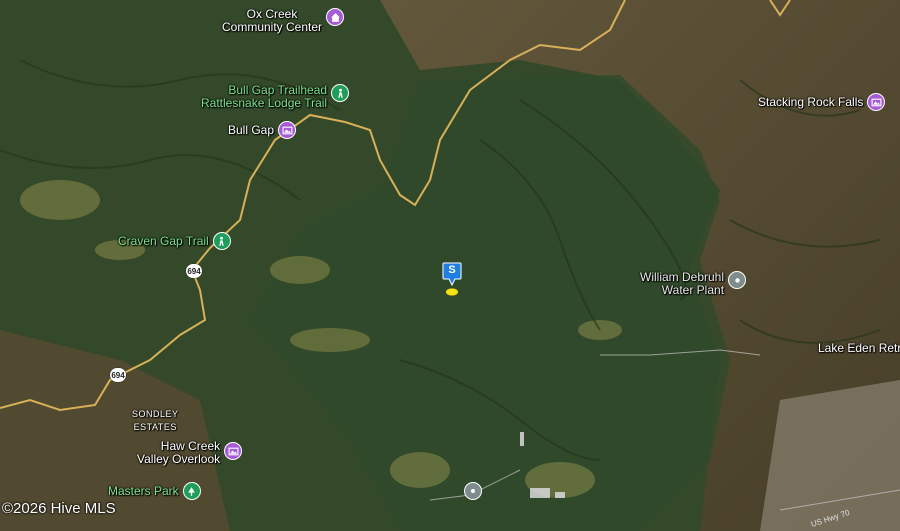 This screenshot has height=531, width=900. What do you see at coordinates (163, 240) in the screenshot?
I see `poi-label: Craven Gap Trail` at bounding box center [163, 240].